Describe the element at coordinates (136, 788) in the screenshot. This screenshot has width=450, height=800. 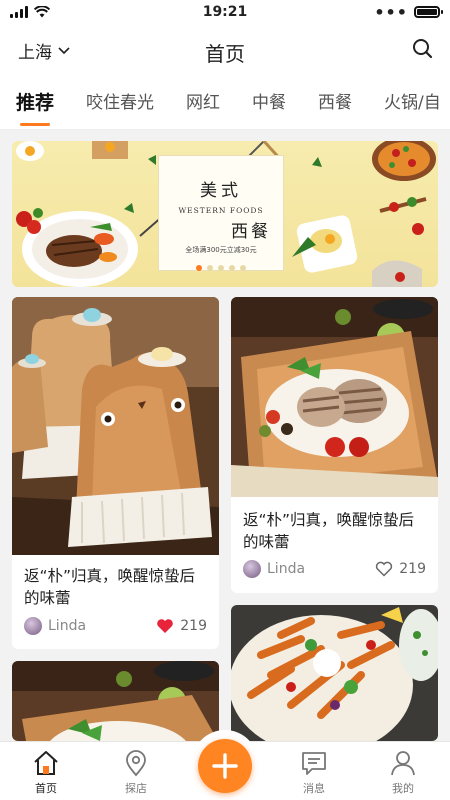
I see `nav-explore-label: 探店` at that location.